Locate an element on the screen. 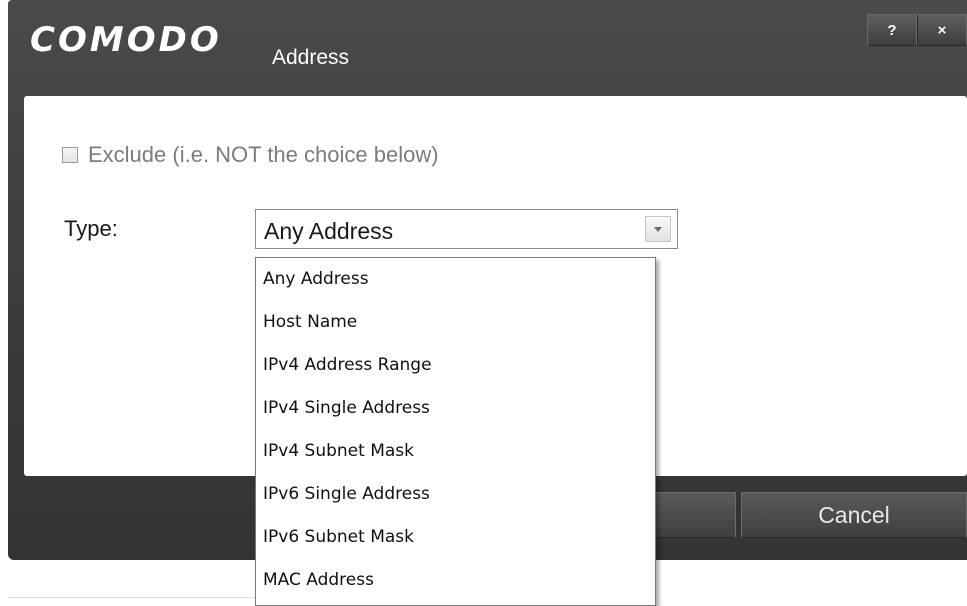 The width and height of the screenshot is (967, 606). window-controls: ? × is located at coordinates (917, 30).